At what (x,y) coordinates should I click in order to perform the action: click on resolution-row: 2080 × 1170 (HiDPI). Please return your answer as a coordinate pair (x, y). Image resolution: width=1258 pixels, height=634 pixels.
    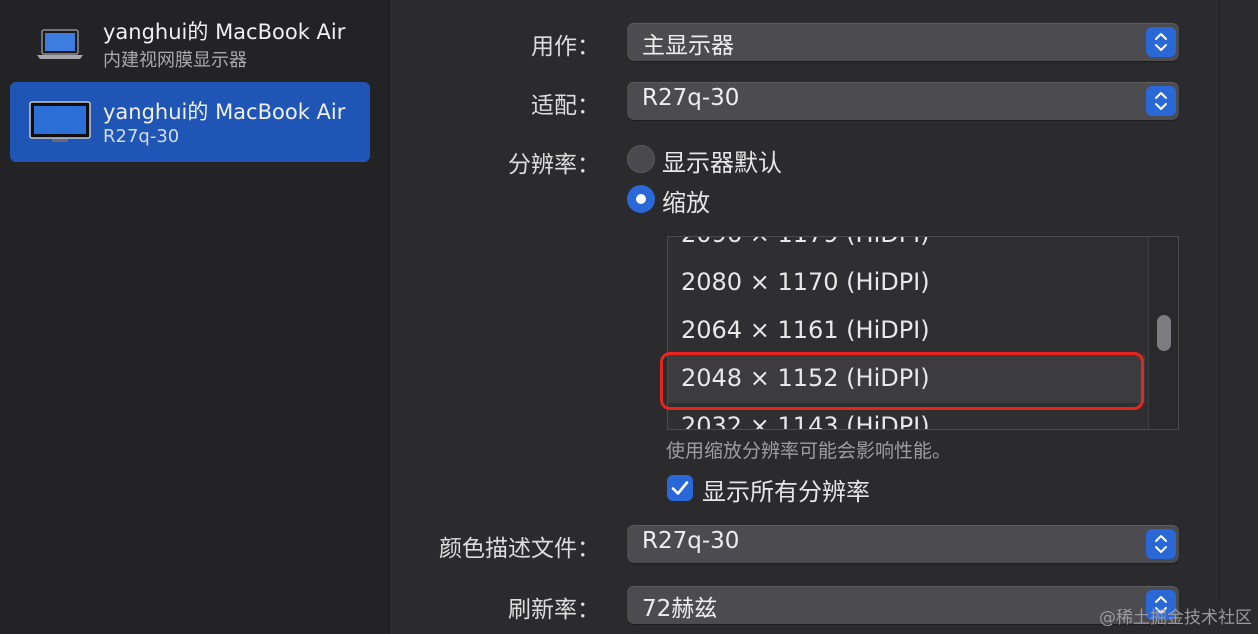
    Looking at the image, I should click on (906, 283).